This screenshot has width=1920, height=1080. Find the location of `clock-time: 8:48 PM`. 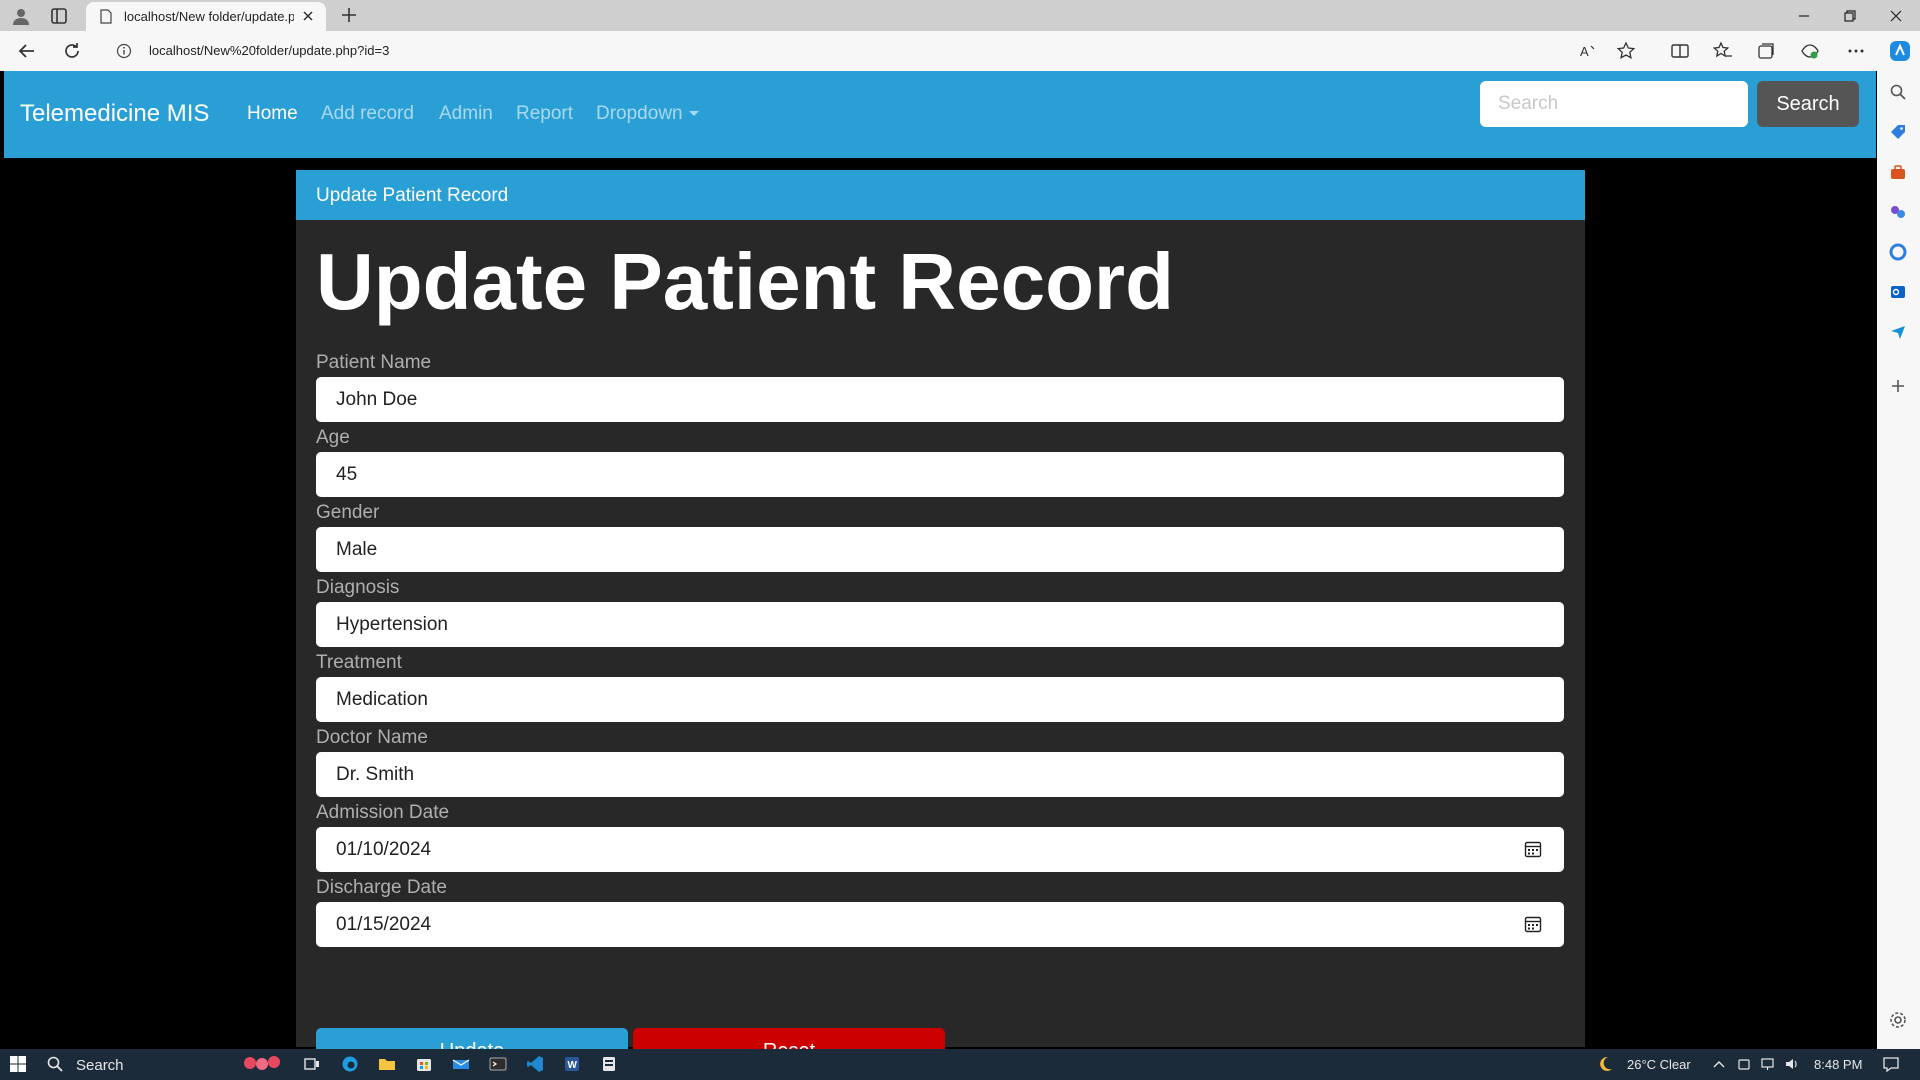

clock-time: 8:48 PM is located at coordinates (1838, 1064).